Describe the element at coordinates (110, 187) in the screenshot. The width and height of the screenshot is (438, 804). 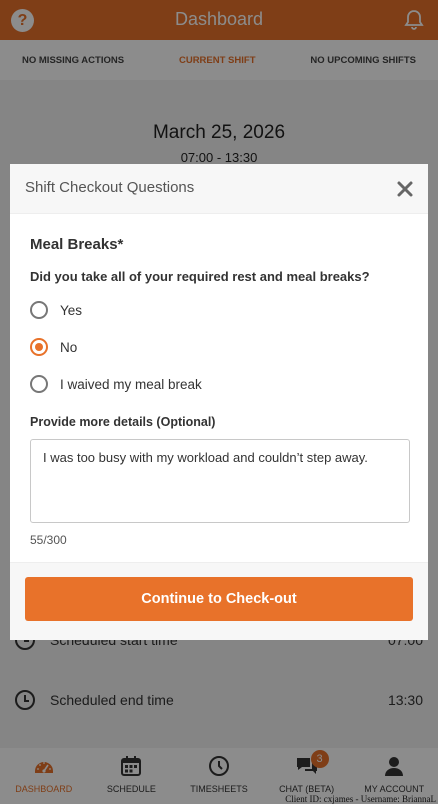
I see `modal-title: Shift Checkout Questions` at that location.